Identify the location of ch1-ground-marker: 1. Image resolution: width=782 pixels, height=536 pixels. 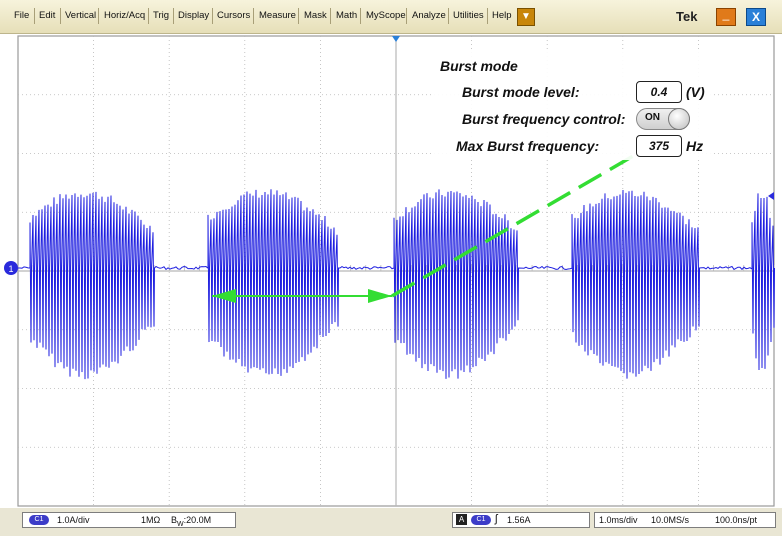
(11, 268).